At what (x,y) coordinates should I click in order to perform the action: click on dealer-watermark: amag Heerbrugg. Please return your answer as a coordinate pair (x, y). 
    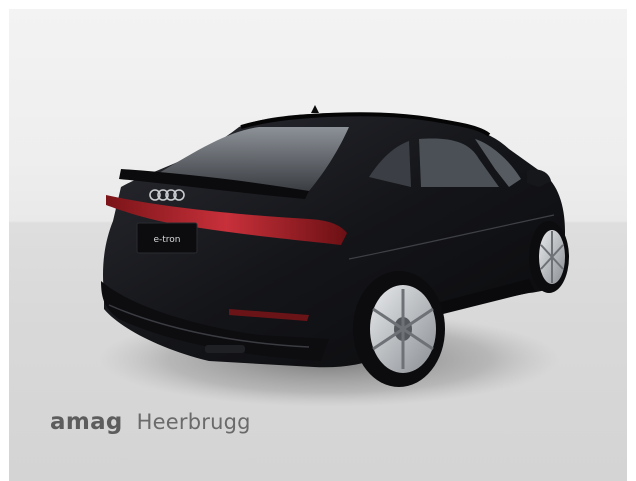
    Looking at the image, I should click on (150, 422).